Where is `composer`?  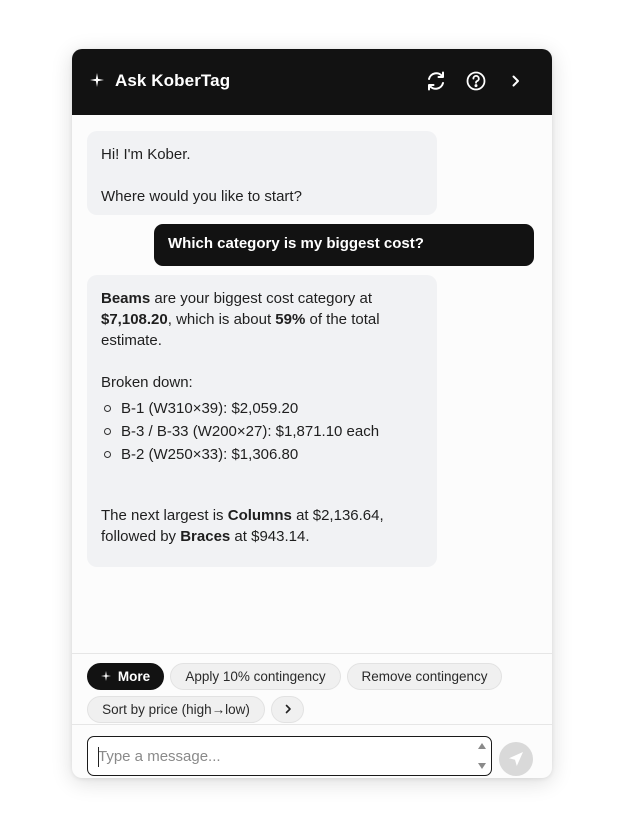
composer is located at coordinates (312, 751).